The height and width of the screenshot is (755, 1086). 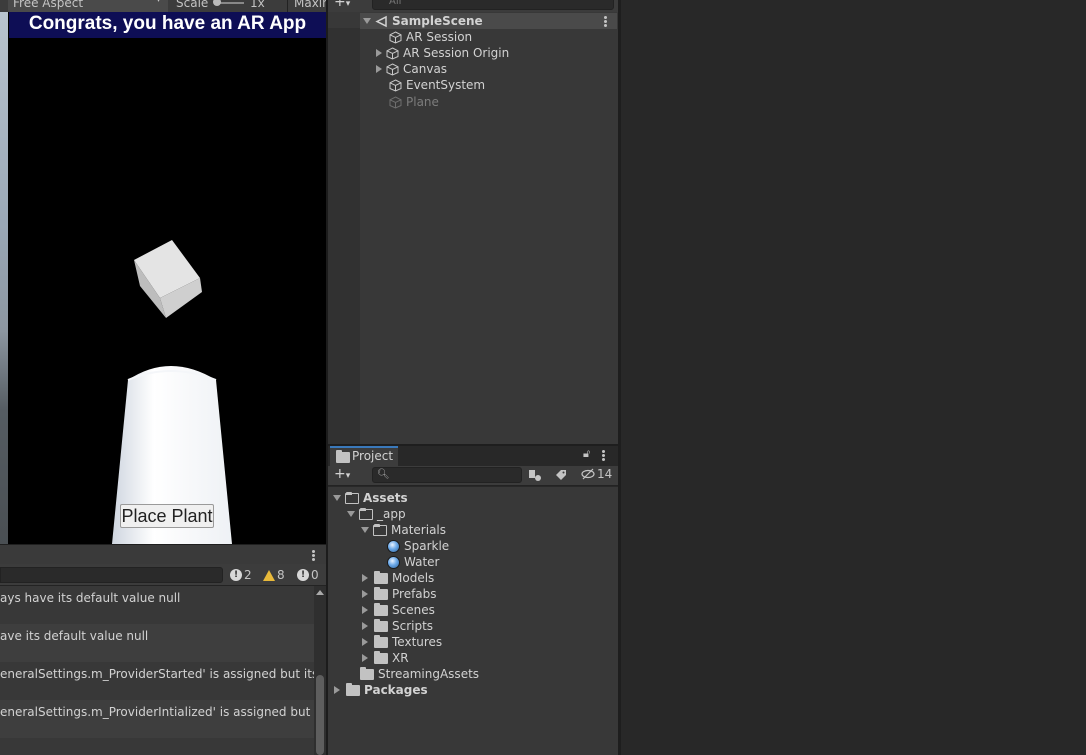 What do you see at coordinates (402, 642) in the screenshot?
I see `project-item-textures: Textures` at bounding box center [402, 642].